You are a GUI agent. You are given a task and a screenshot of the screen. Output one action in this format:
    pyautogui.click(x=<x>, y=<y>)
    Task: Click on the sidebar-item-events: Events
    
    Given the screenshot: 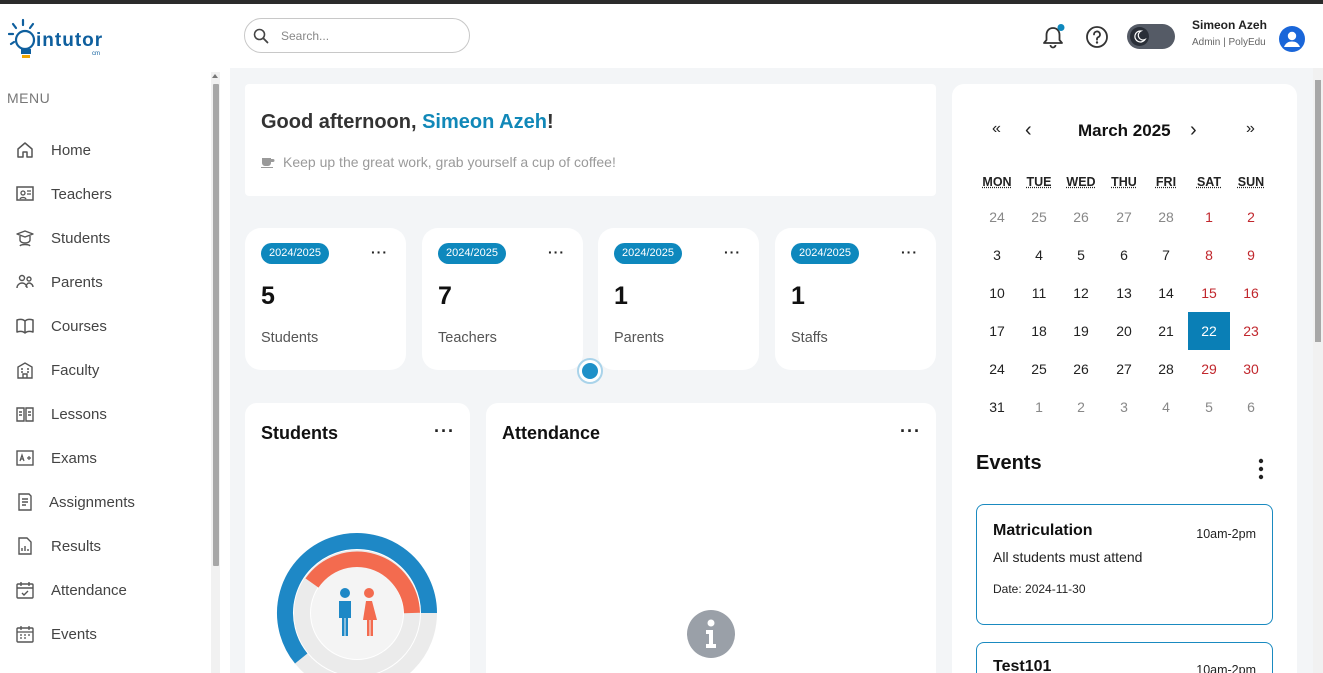 What is the action you would take?
    pyautogui.click(x=110, y=634)
    